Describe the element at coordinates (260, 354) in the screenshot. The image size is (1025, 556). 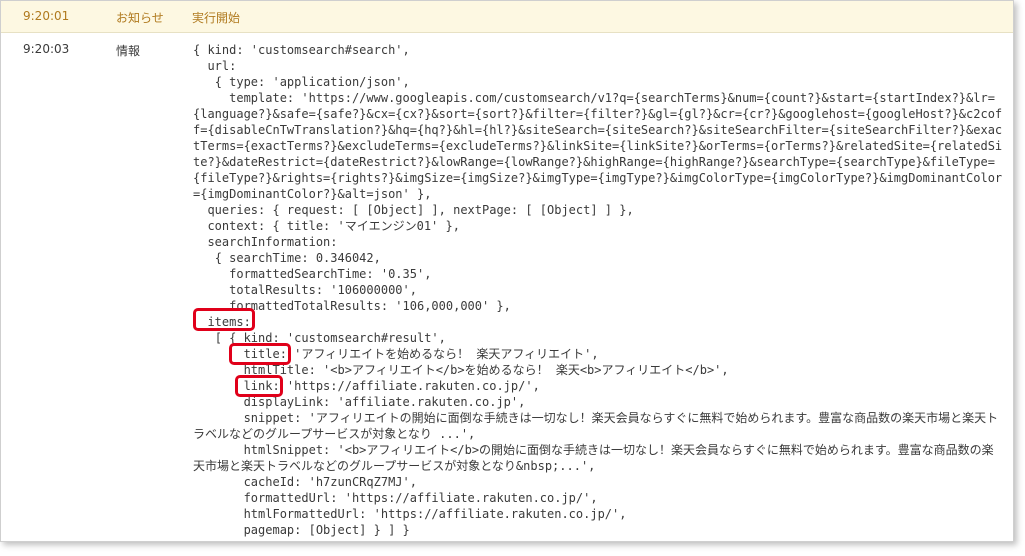
I see `highlight-box-title` at that location.